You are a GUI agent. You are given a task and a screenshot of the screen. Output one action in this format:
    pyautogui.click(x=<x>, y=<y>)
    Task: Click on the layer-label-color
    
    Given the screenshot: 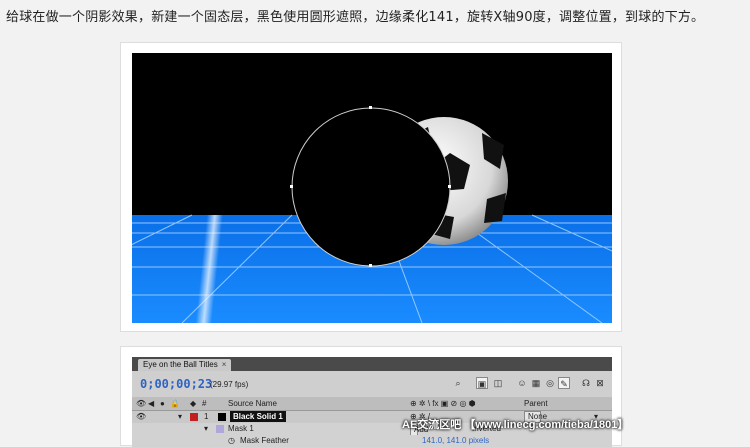 What is the action you would take?
    pyautogui.click(x=194, y=417)
    